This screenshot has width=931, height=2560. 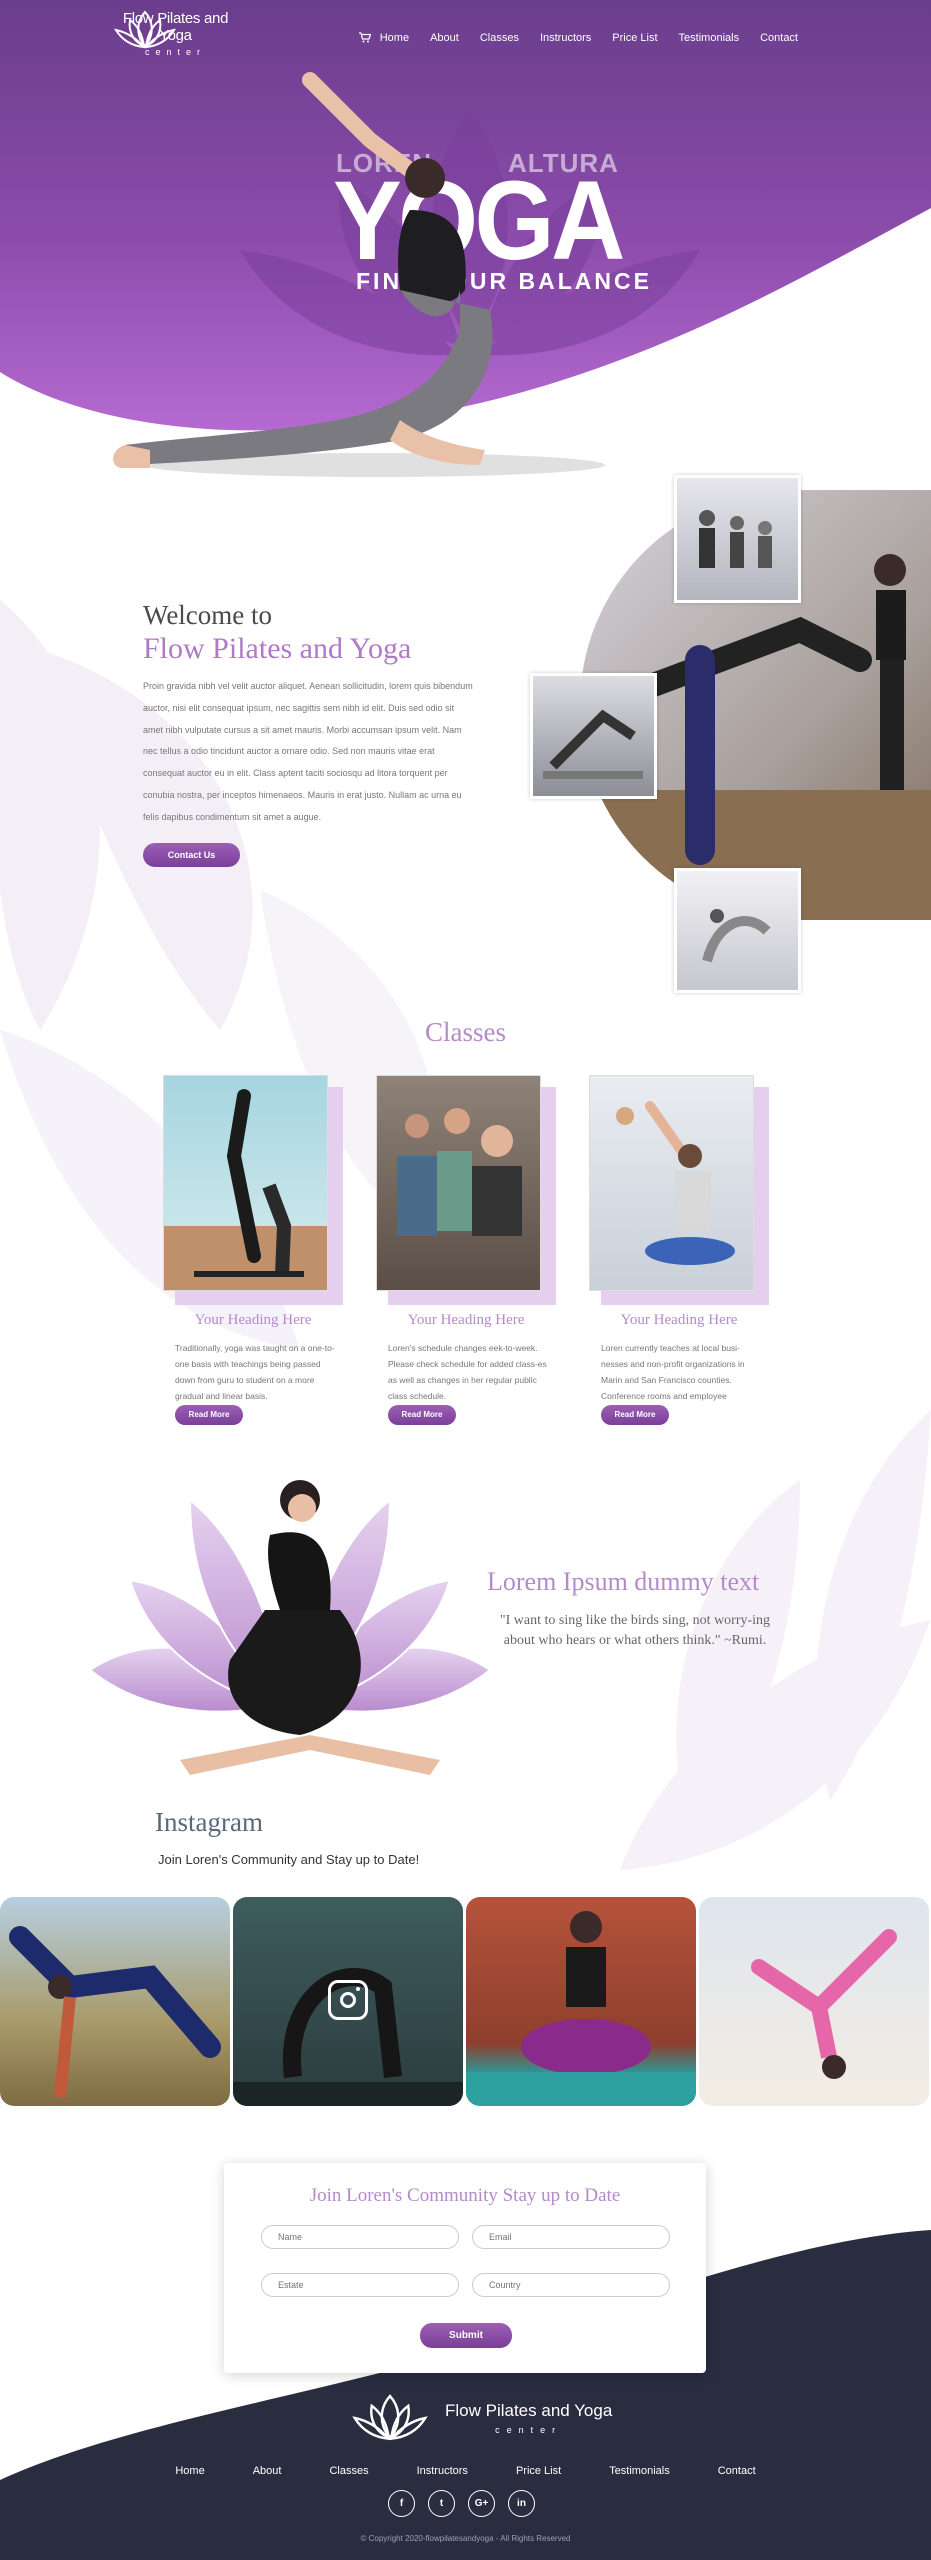 I want to click on nav-testimonials: Testimonials, so click(x=709, y=38).